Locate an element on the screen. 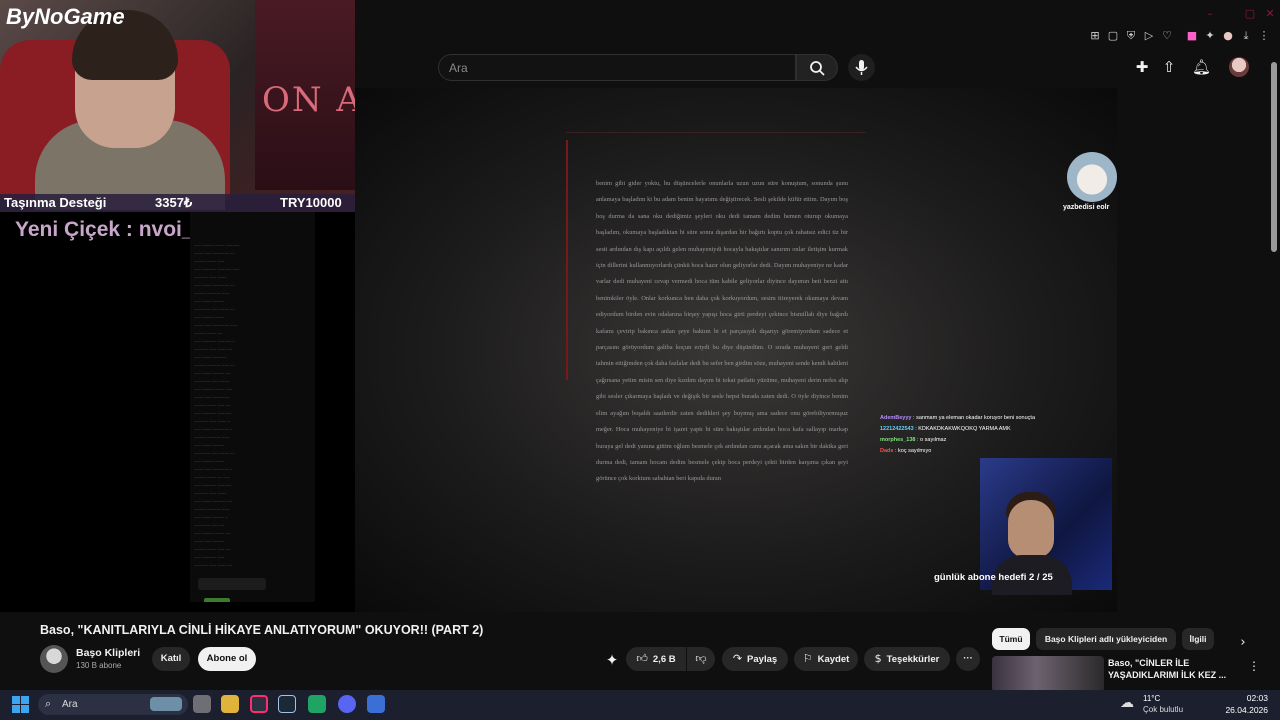  chip-related: İlgili is located at coordinates (1198, 639).